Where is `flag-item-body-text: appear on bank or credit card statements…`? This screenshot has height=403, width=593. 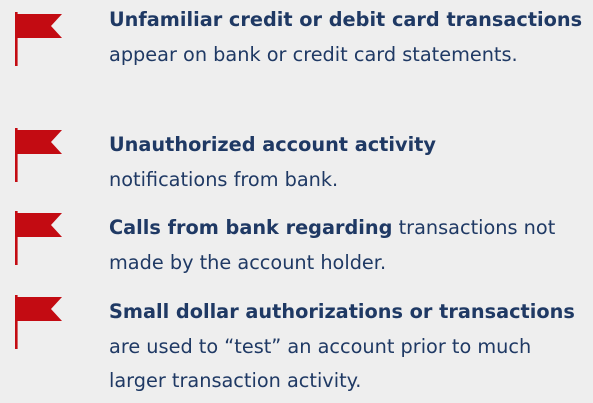
flag-item-body-text: appear on bank or credit card statements… is located at coordinates (313, 54).